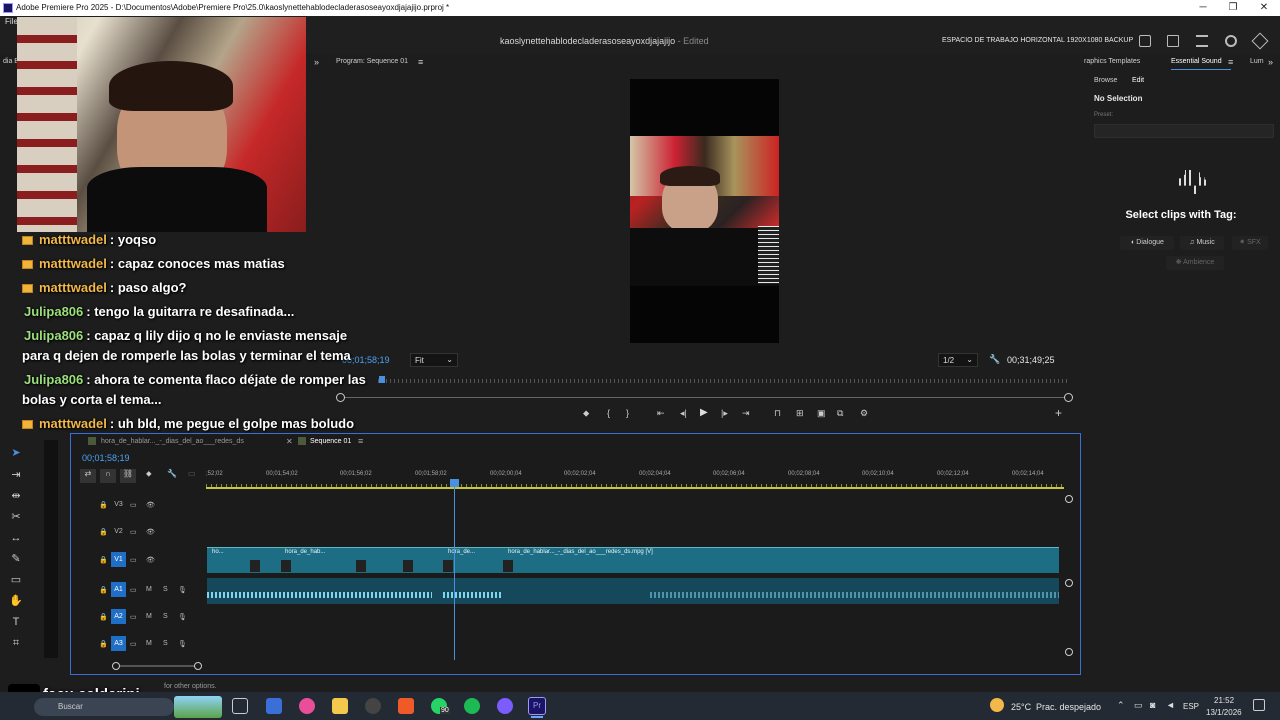  Describe the element at coordinates (240, 706) in the screenshot. I see `task-view-icon` at that location.